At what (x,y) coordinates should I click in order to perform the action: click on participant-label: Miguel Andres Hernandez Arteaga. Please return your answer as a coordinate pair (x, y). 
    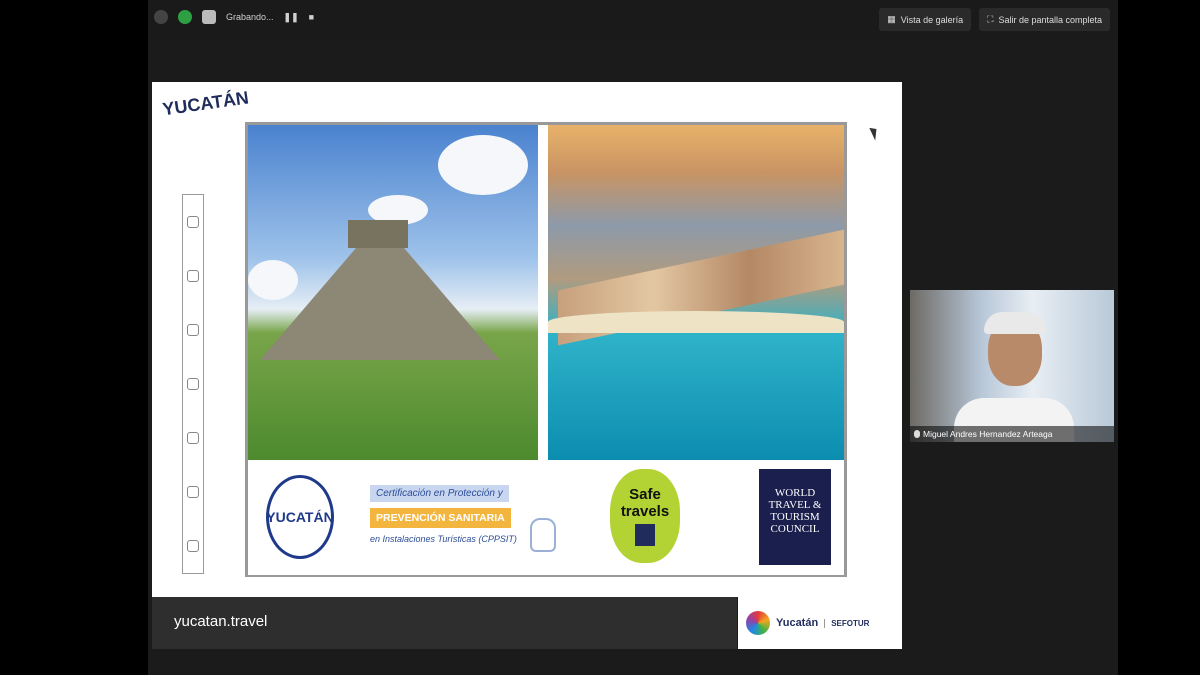
    Looking at the image, I should click on (1012, 434).